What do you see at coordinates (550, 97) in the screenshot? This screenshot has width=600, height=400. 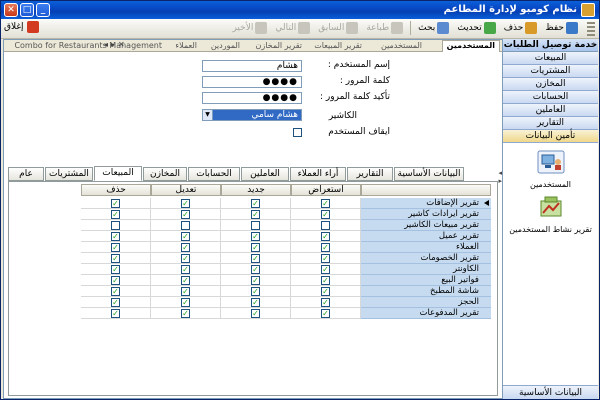 I see `nav-item-3: الحسابات` at bounding box center [550, 97].